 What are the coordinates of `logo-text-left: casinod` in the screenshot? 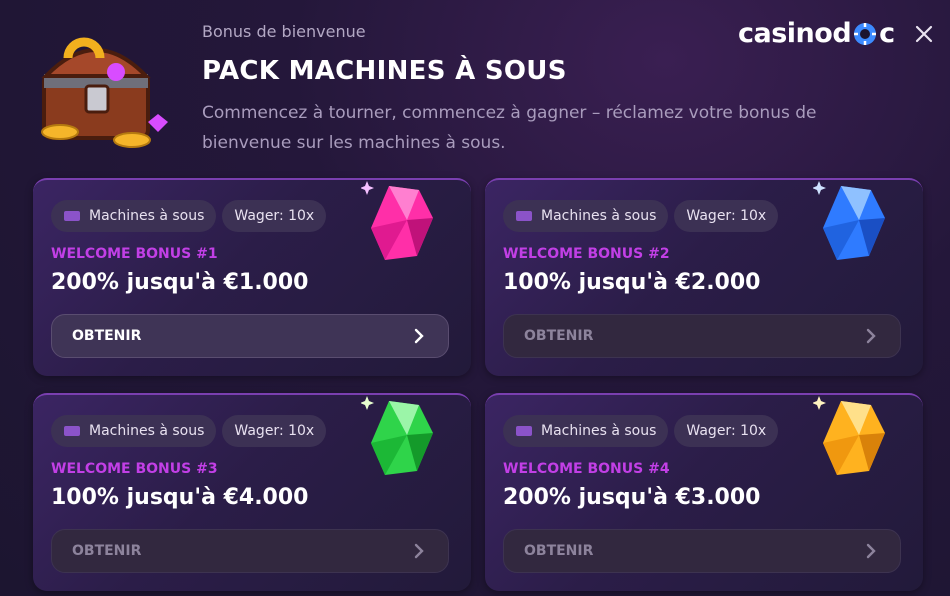 It's located at (795, 33).